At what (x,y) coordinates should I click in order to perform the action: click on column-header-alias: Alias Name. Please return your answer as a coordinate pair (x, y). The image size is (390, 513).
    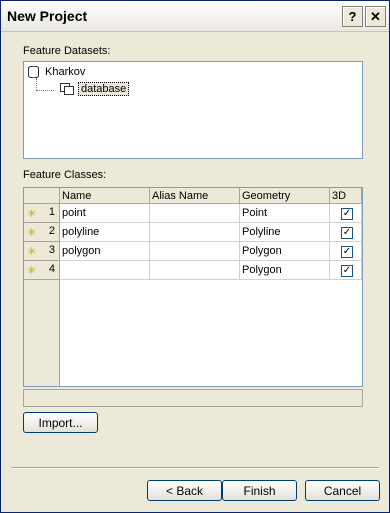
    Looking at the image, I should click on (195, 196).